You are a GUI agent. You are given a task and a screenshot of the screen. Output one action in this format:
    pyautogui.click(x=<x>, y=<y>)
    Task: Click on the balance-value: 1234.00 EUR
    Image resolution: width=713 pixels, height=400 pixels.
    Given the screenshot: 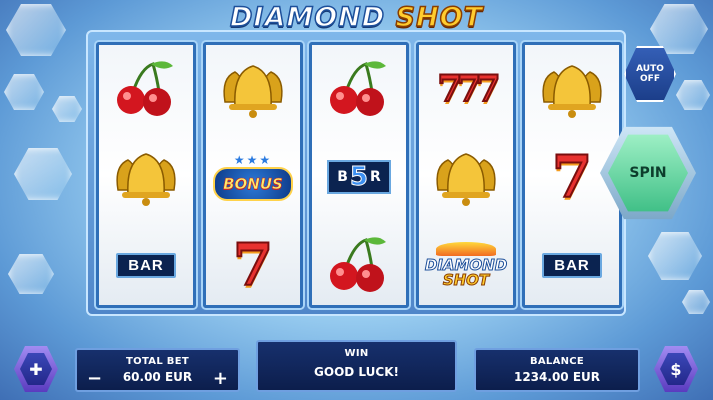 What is the action you would take?
    pyautogui.click(x=556, y=377)
    